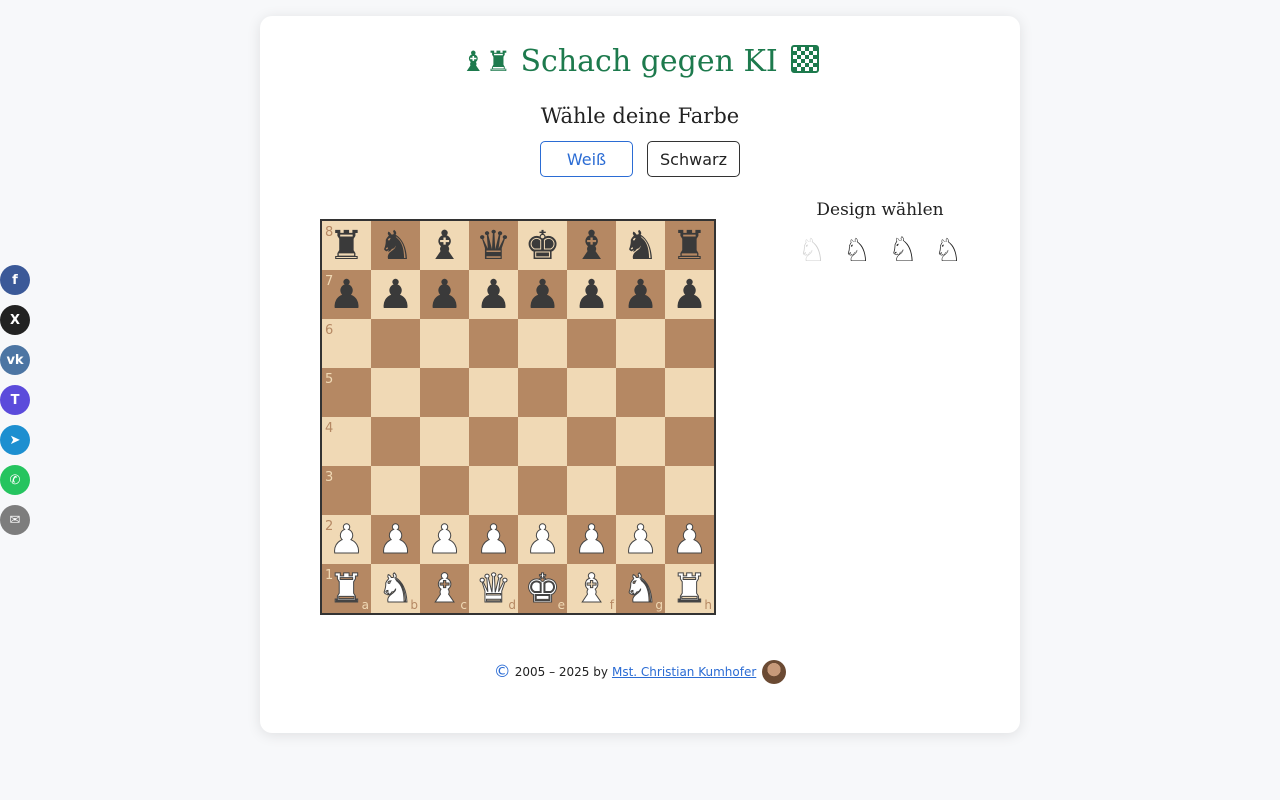  Describe the element at coordinates (15, 400) in the screenshot. I see `threads-icon: T` at that location.